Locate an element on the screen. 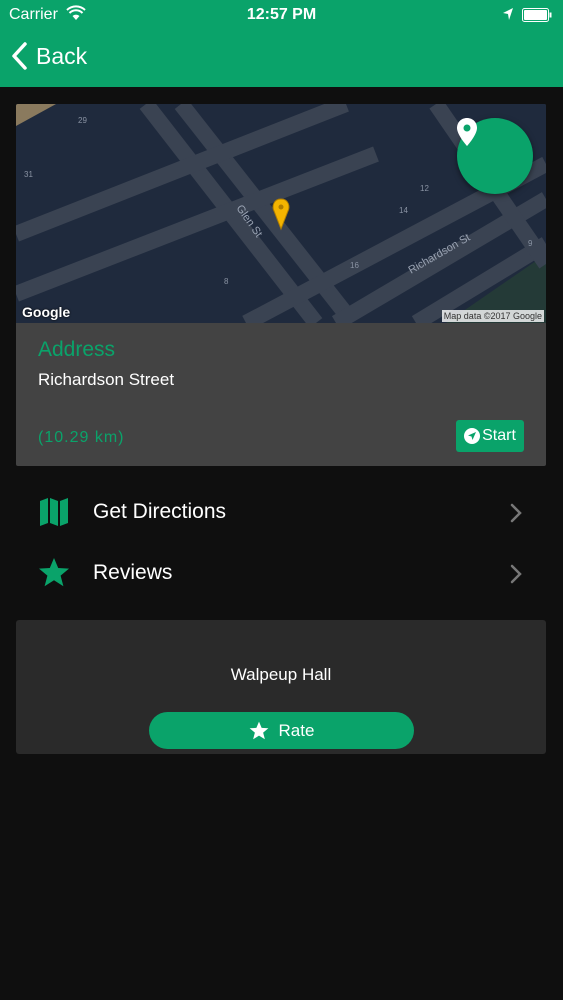 The height and width of the screenshot is (1000, 563). get-directions-row: Get Directions is located at coordinates (281, 512).